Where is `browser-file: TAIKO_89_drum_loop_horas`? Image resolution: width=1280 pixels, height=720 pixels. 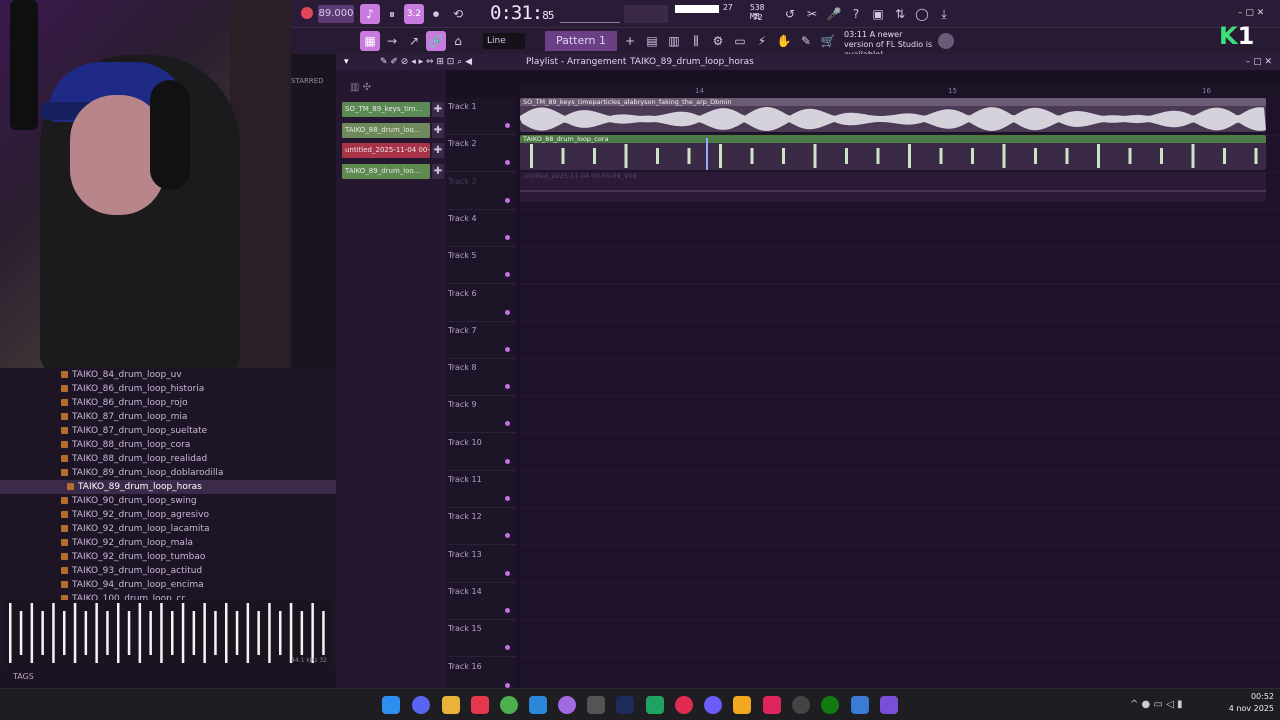 browser-file: TAIKO_89_drum_loop_horas is located at coordinates (168, 487).